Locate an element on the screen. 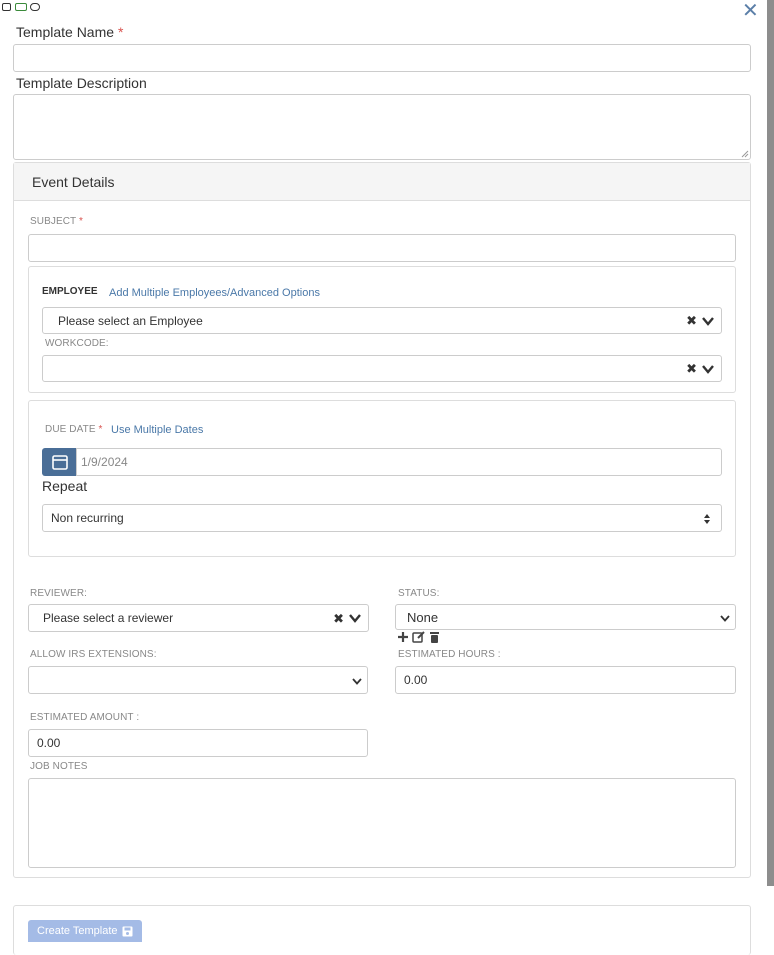  estimated-amount-label: ESTIMATED AMOUNT : is located at coordinates (85, 717).